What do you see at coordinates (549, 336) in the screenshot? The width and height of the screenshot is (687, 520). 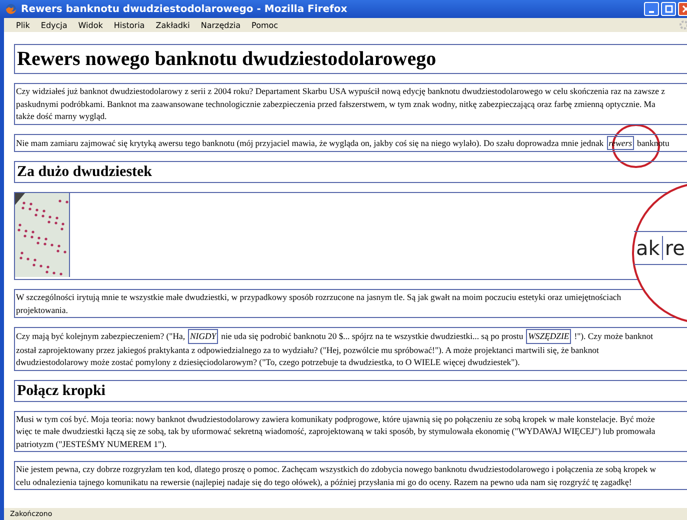 I see `emphasized-word: WSZĘDZIE` at bounding box center [549, 336].